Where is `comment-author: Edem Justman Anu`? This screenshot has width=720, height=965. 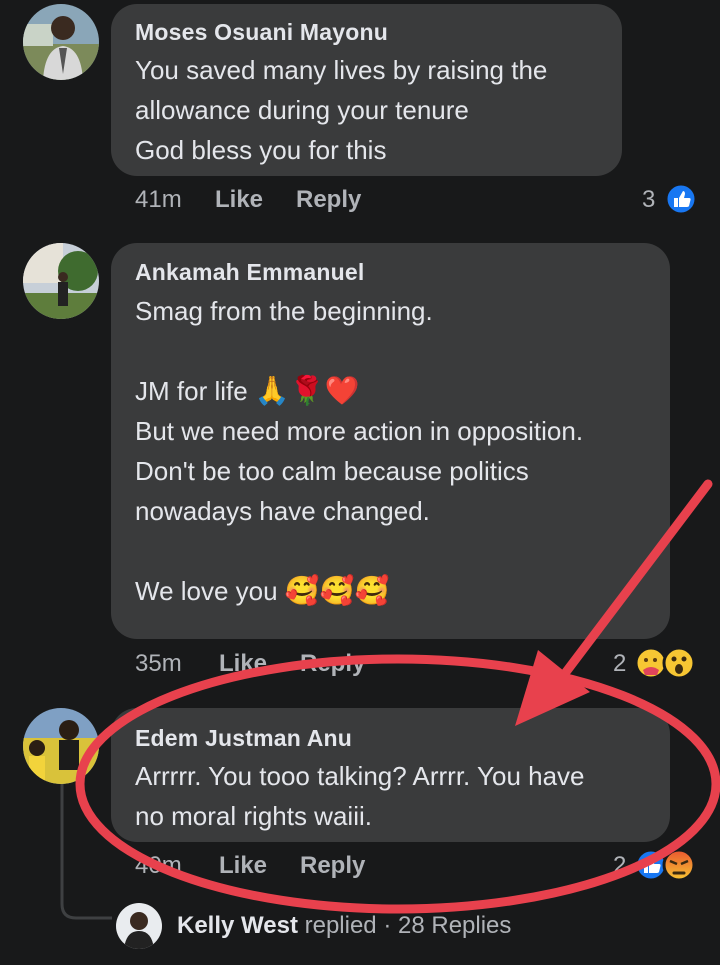 comment-author: Edem Justman Anu is located at coordinates (243, 738).